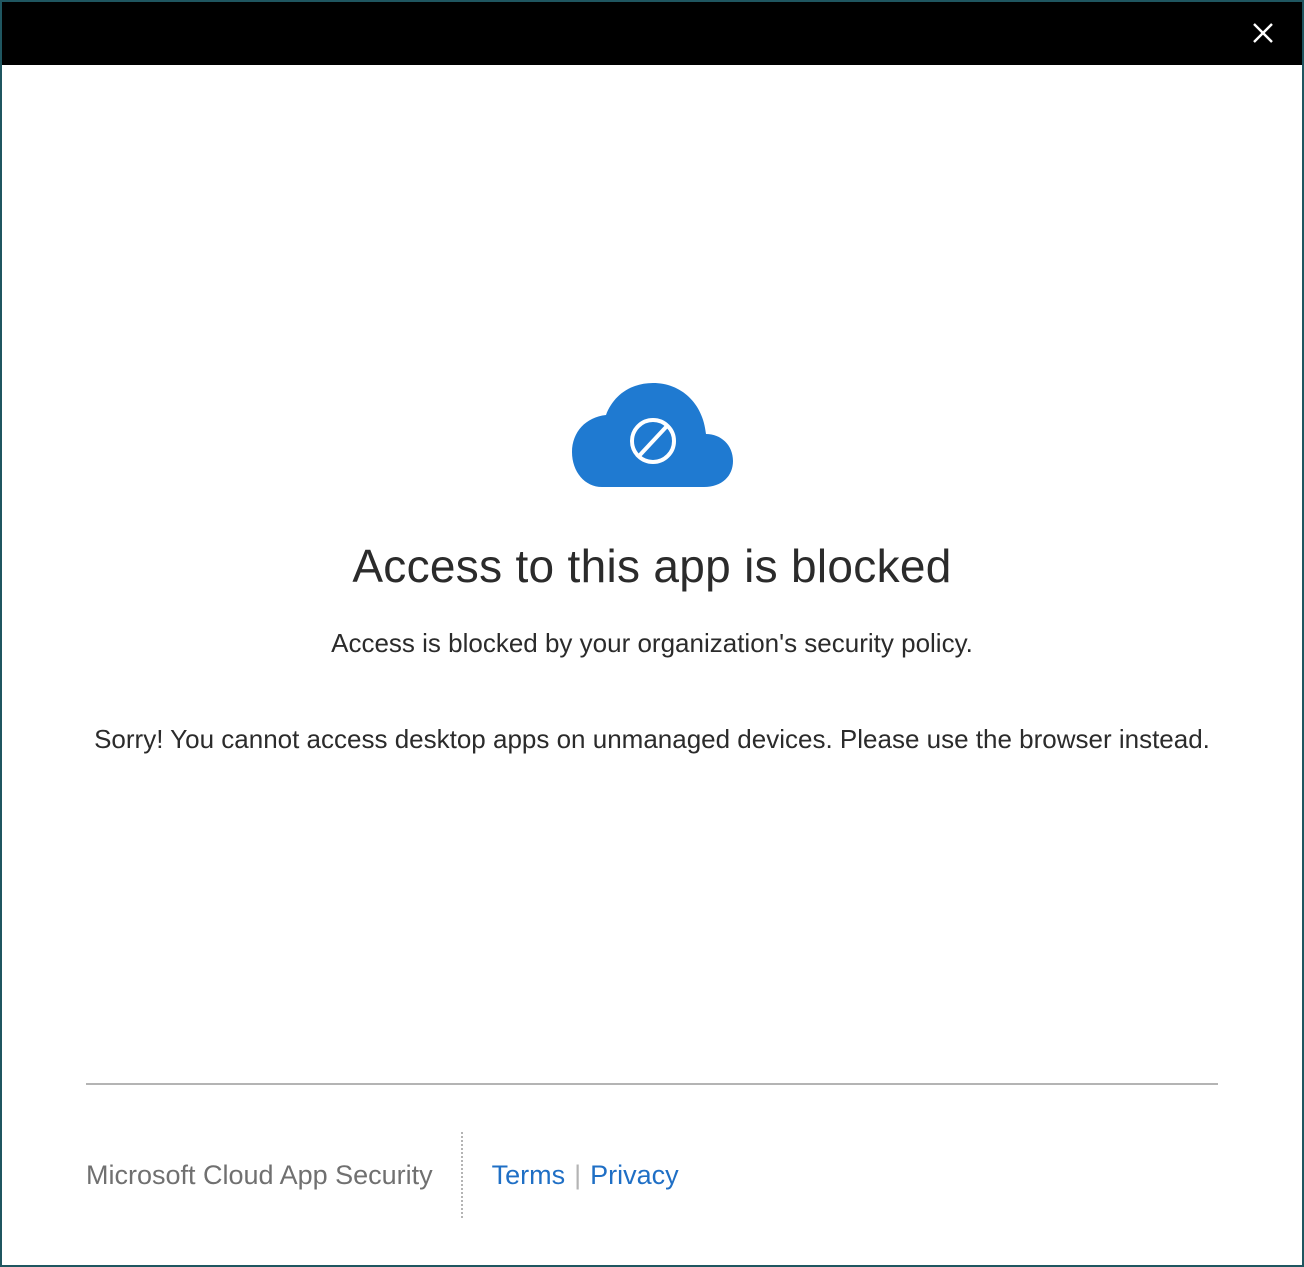 Image resolution: width=1304 pixels, height=1267 pixels. I want to click on title-bar, so click(652, 33).